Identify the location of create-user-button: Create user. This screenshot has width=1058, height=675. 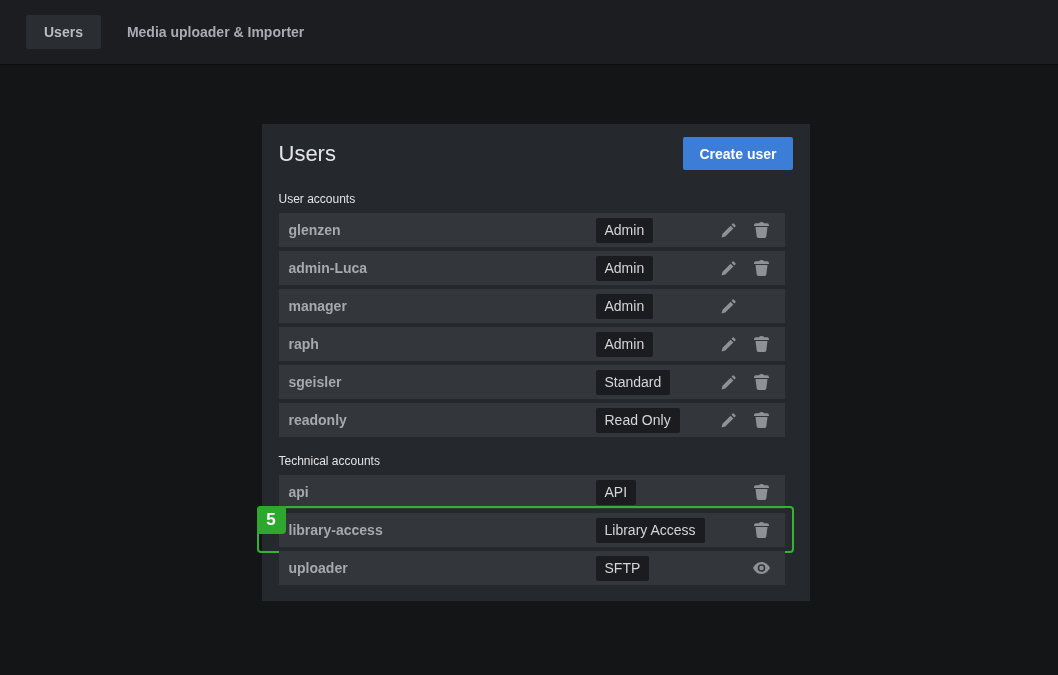
(738, 153).